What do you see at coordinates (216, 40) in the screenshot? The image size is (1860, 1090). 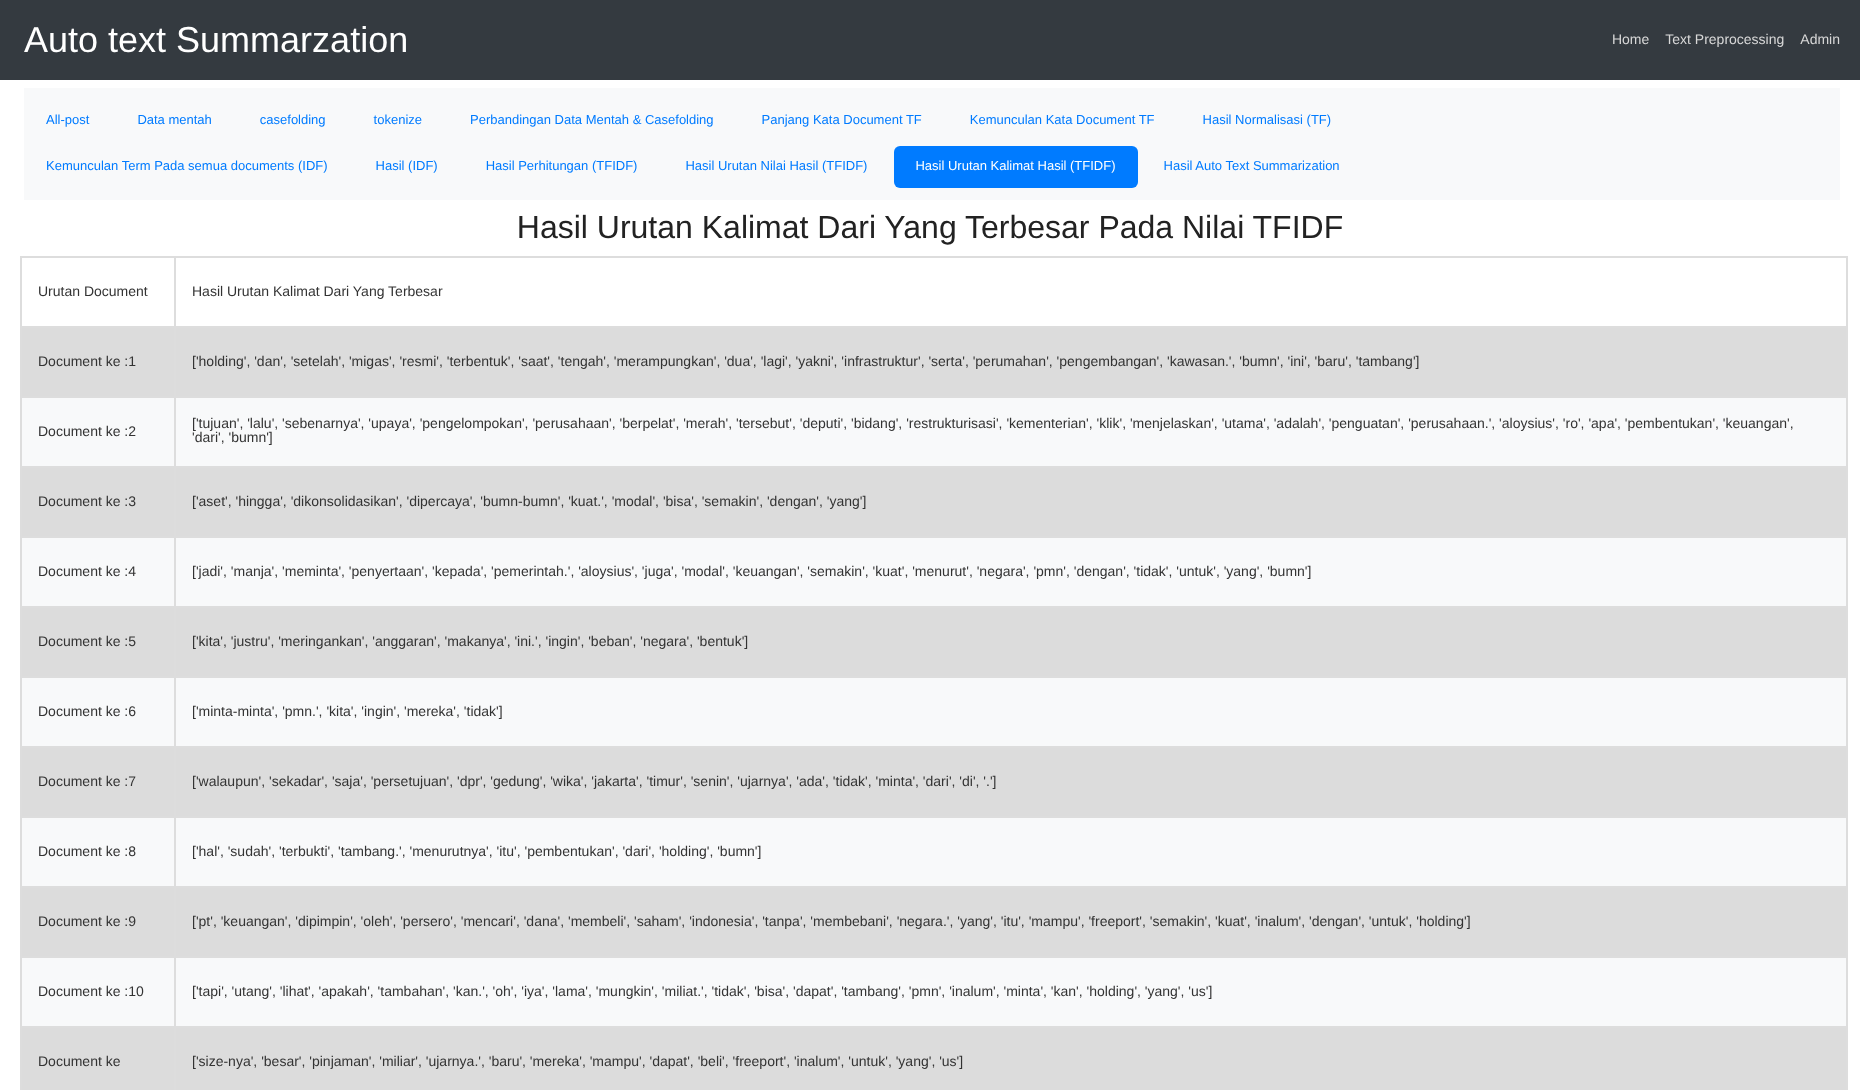 I see `app-title: Auto text Summarzation` at bounding box center [216, 40].